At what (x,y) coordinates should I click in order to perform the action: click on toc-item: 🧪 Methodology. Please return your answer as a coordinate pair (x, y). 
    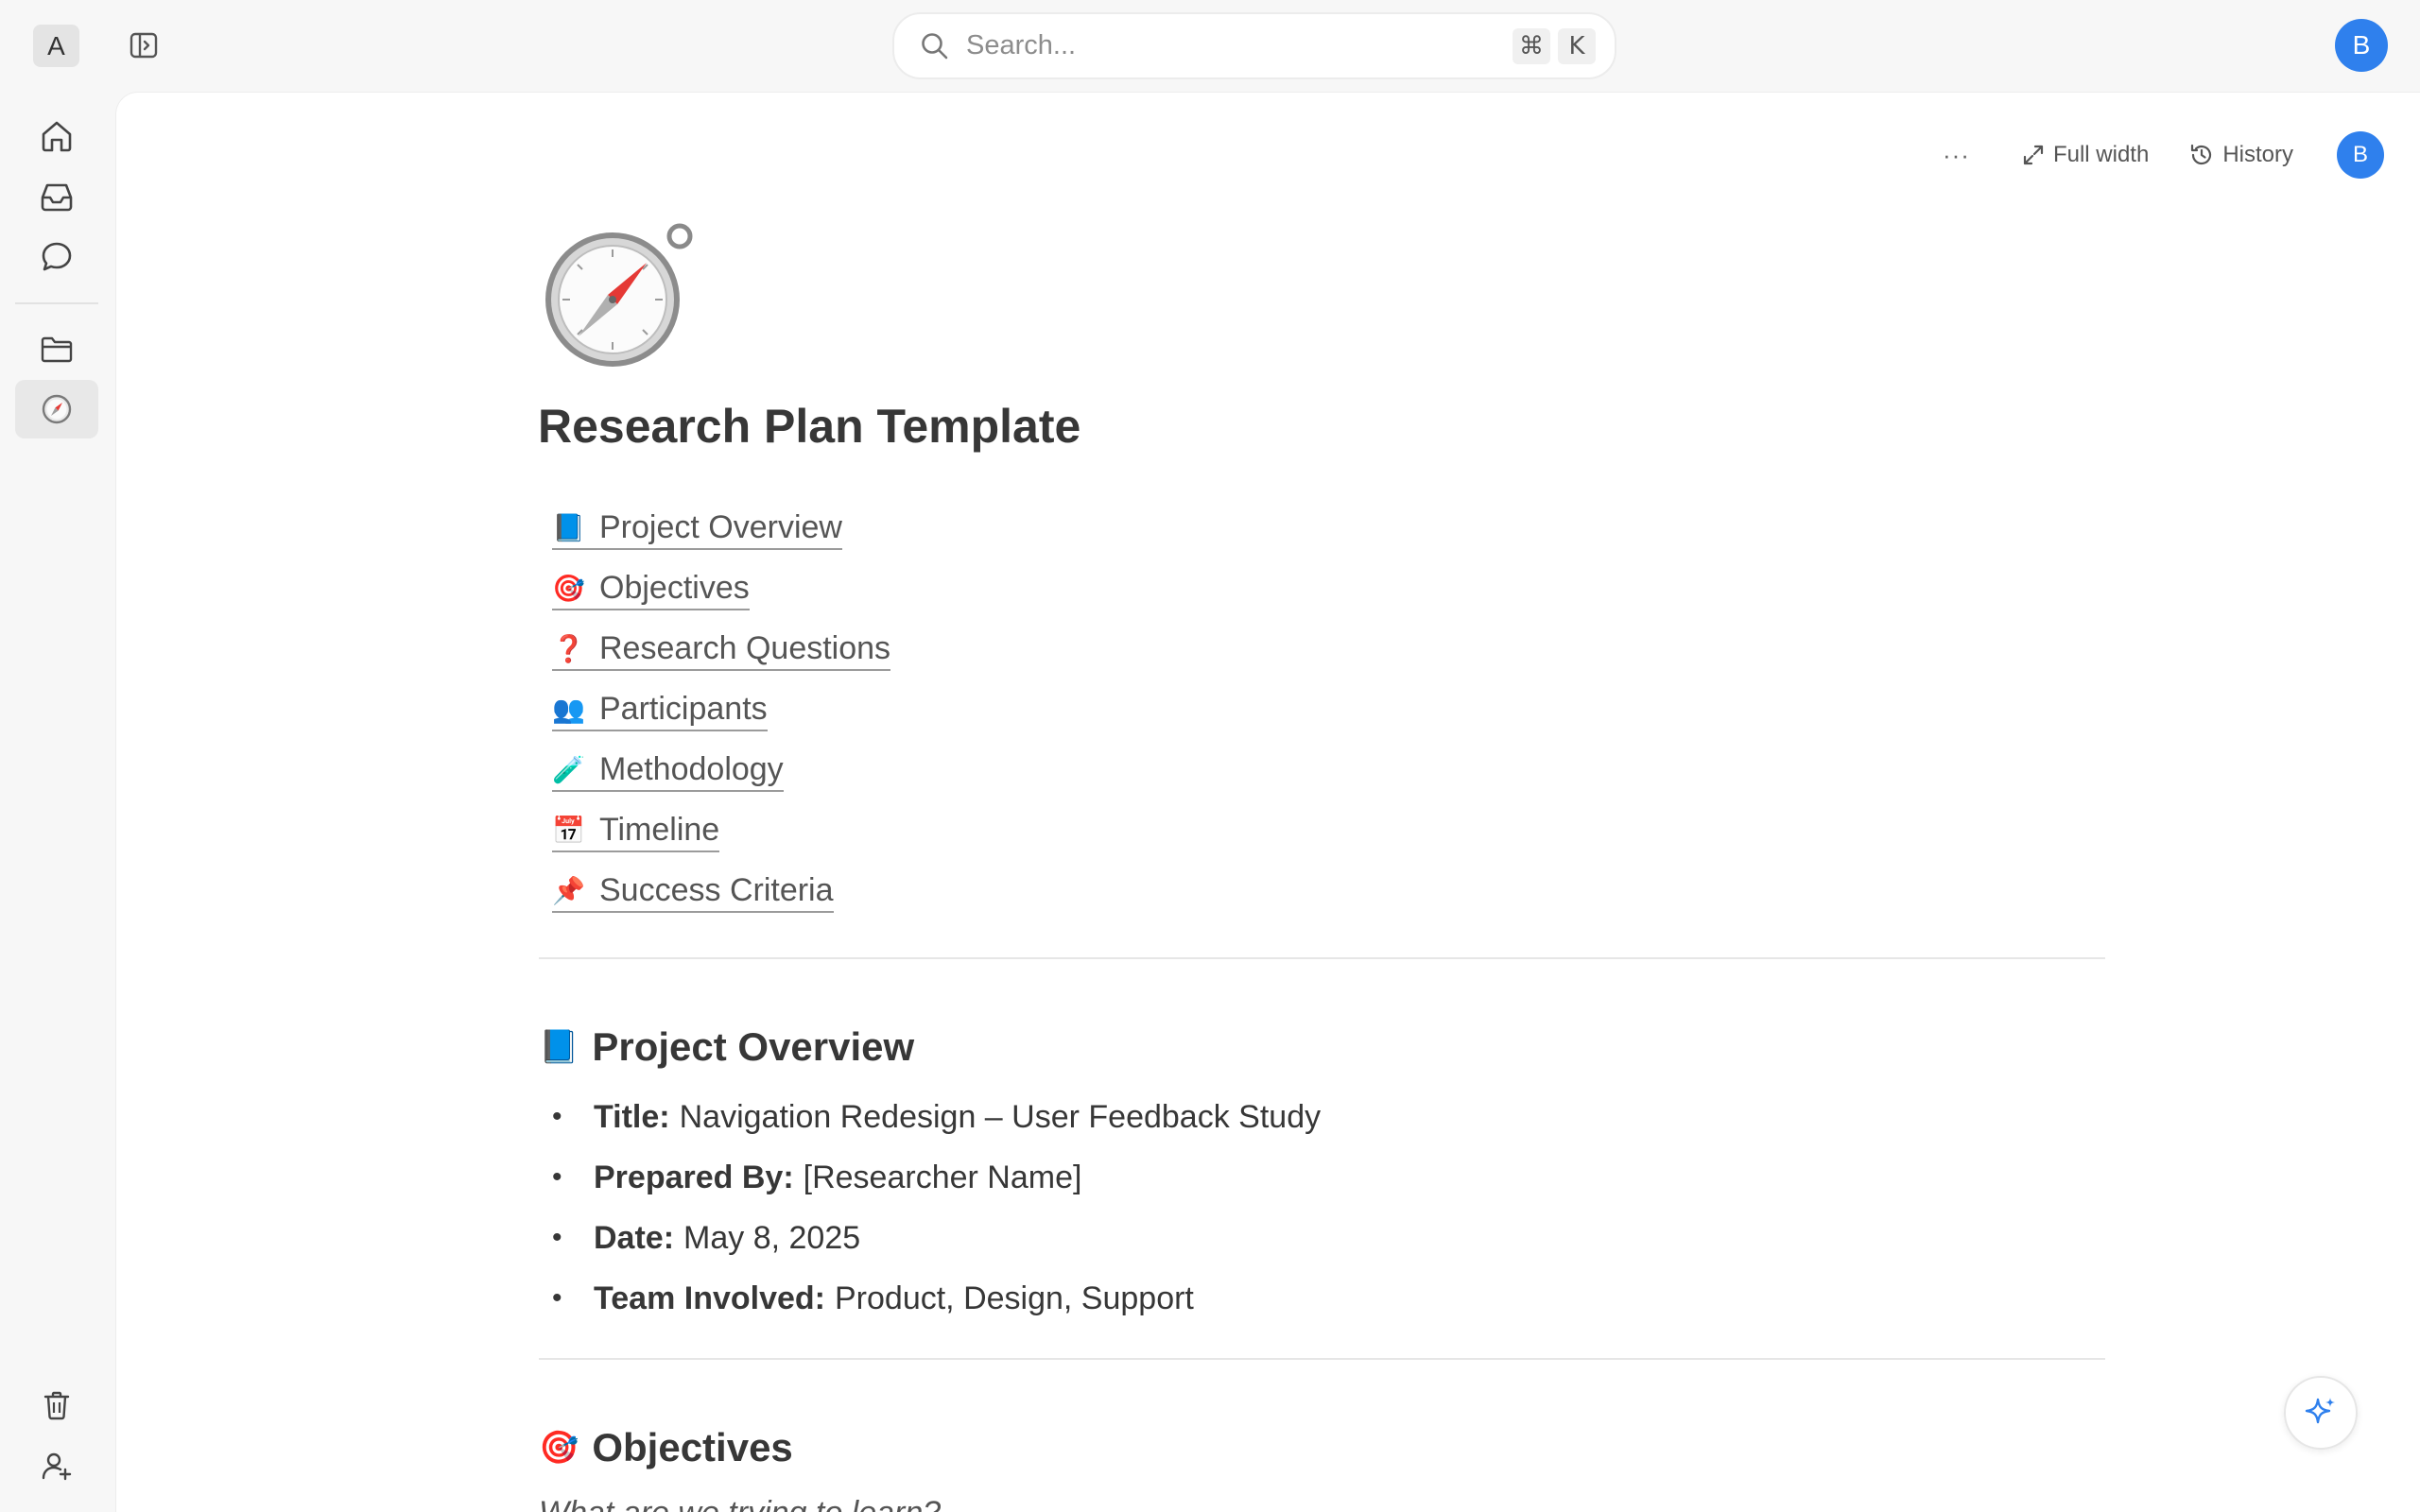
    Looking at the image, I should click on (721, 771).